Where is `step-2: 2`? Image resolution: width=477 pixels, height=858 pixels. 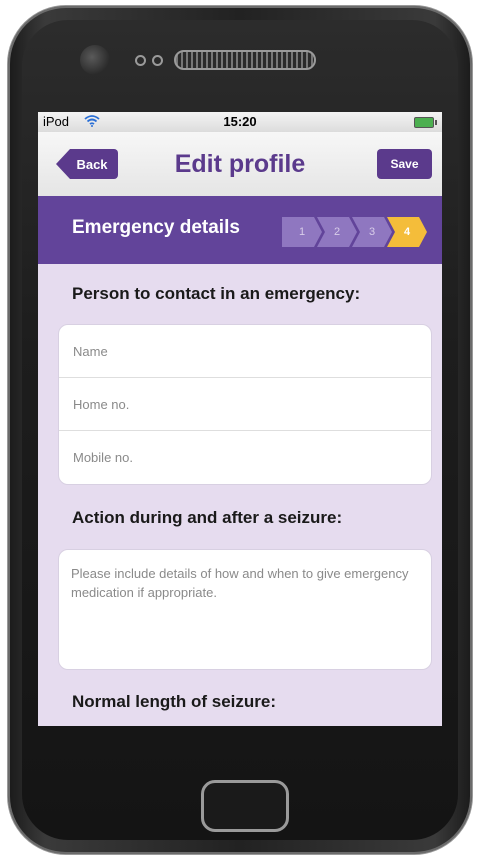 step-2: 2 is located at coordinates (337, 232).